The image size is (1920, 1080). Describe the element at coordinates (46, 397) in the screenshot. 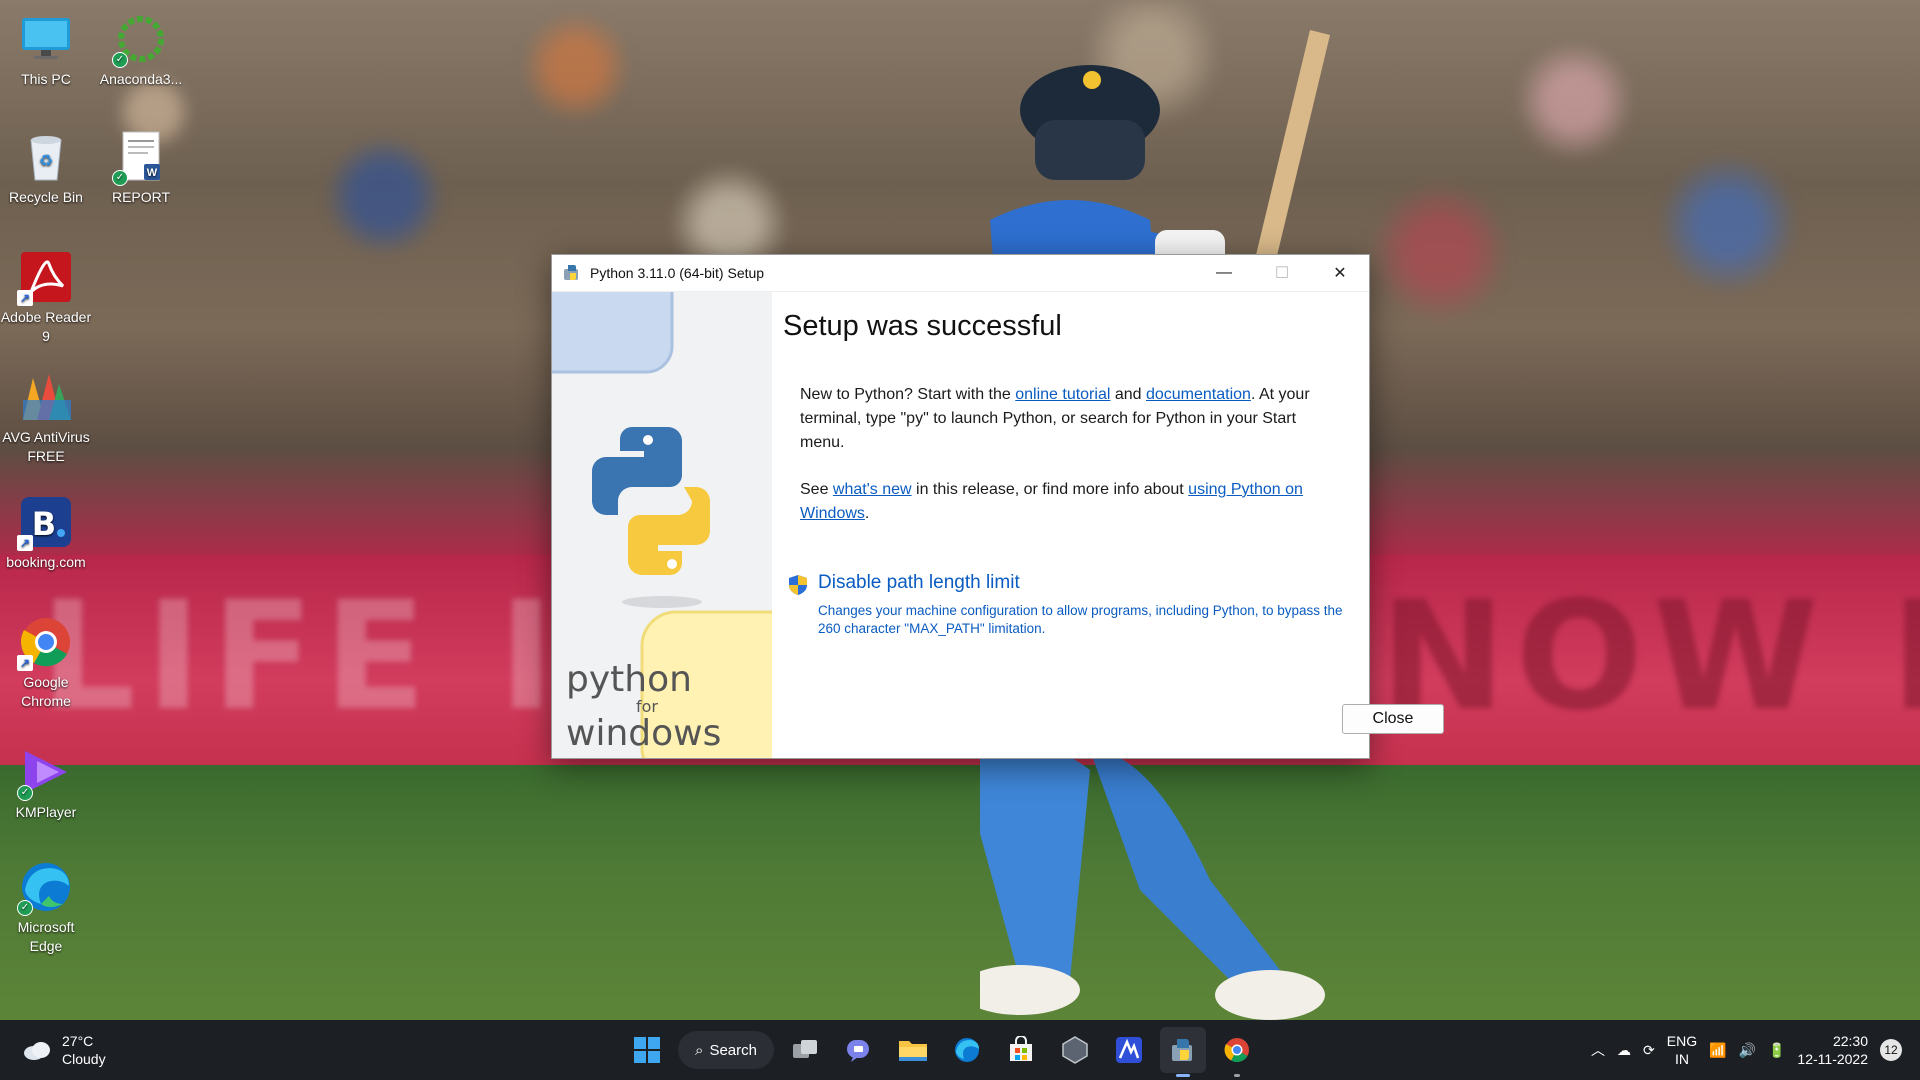

I see `avg-antivirus-icon` at that location.